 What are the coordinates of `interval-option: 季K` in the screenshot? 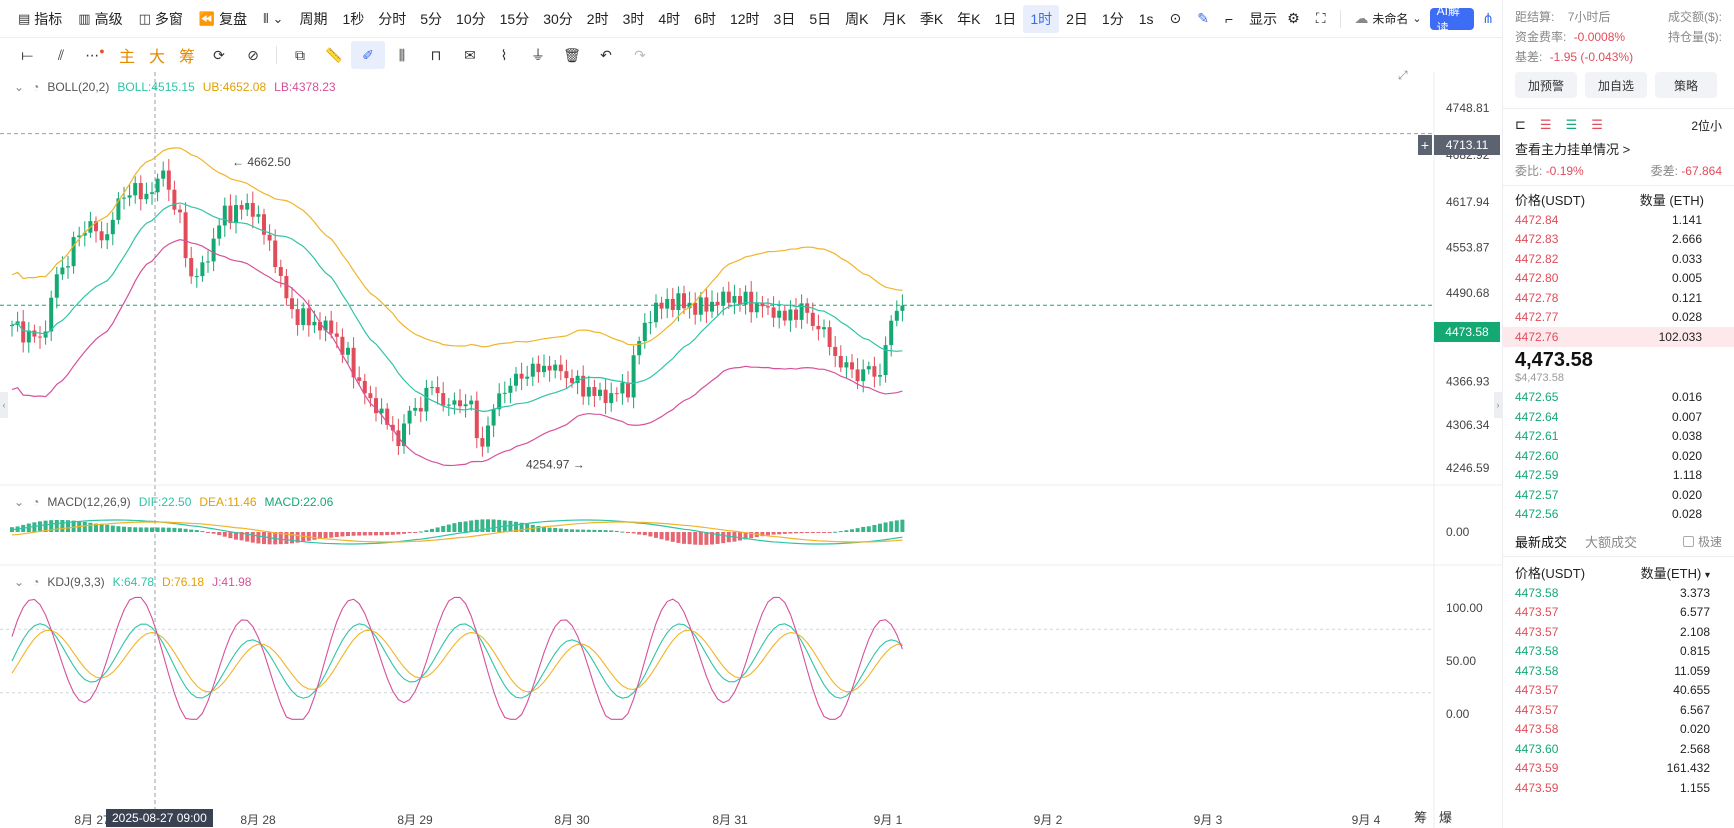 It's located at (931, 19).